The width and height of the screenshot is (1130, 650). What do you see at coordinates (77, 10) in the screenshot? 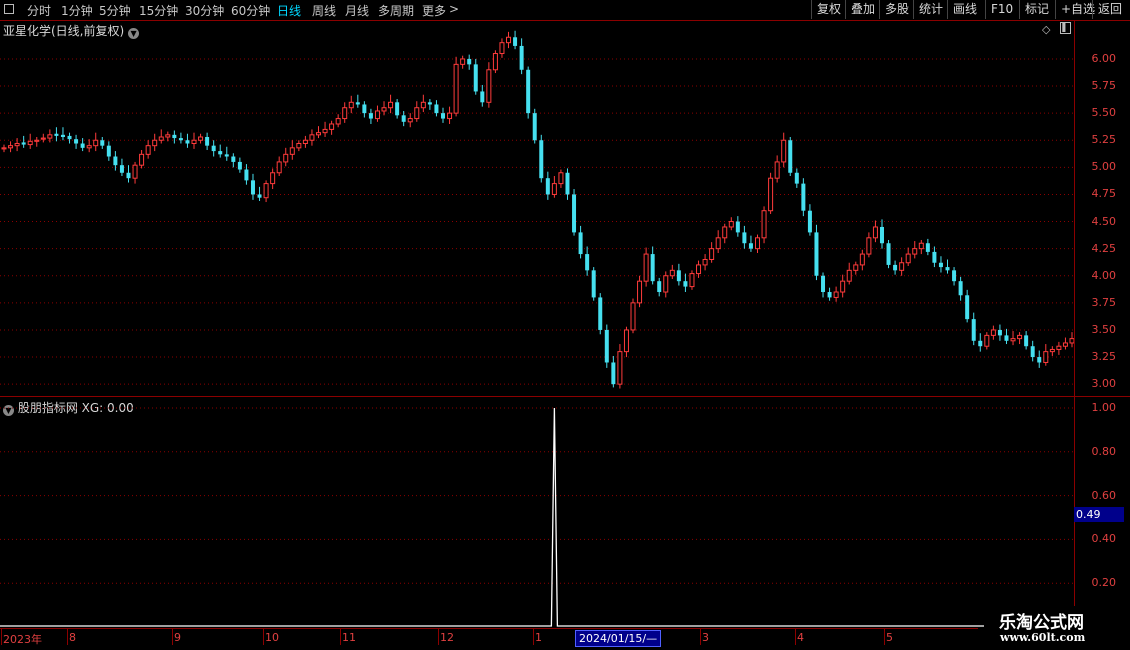
I see `period-tab: 1分钟` at bounding box center [77, 10].